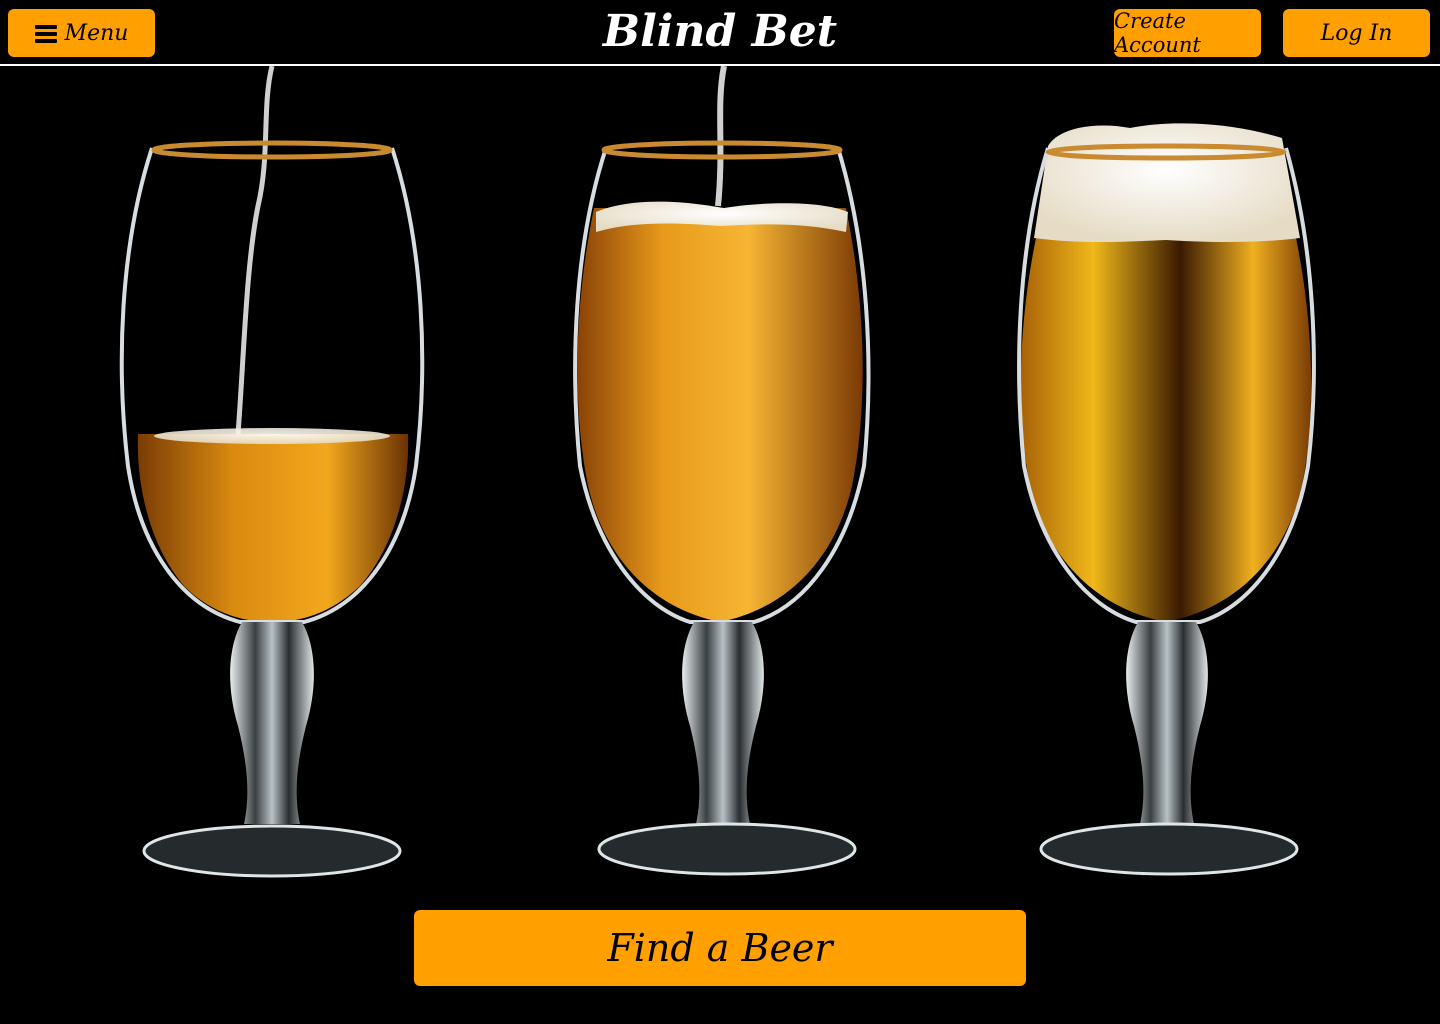  I want to click on find-a-beer-label: Find a Beer, so click(720, 948).